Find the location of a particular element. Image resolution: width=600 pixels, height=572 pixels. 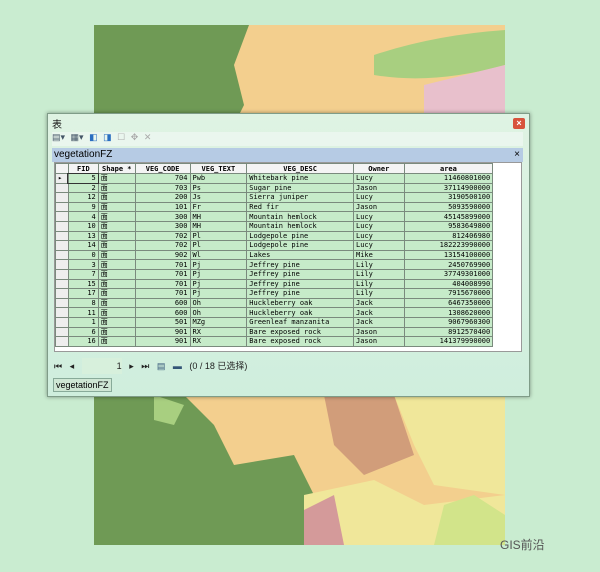

table-cell: Lakes is located at coordinates (300, 255).